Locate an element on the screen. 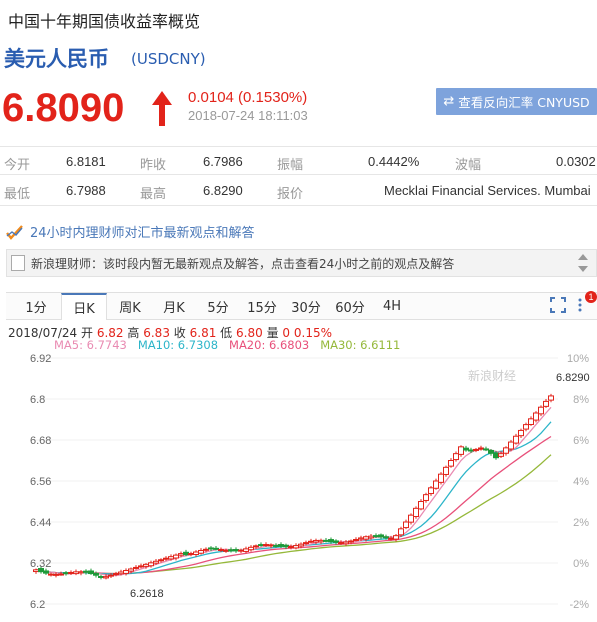 This screenshot has width=597, height=622. tab-30min: 30分 is located at coordinates (306, 306).